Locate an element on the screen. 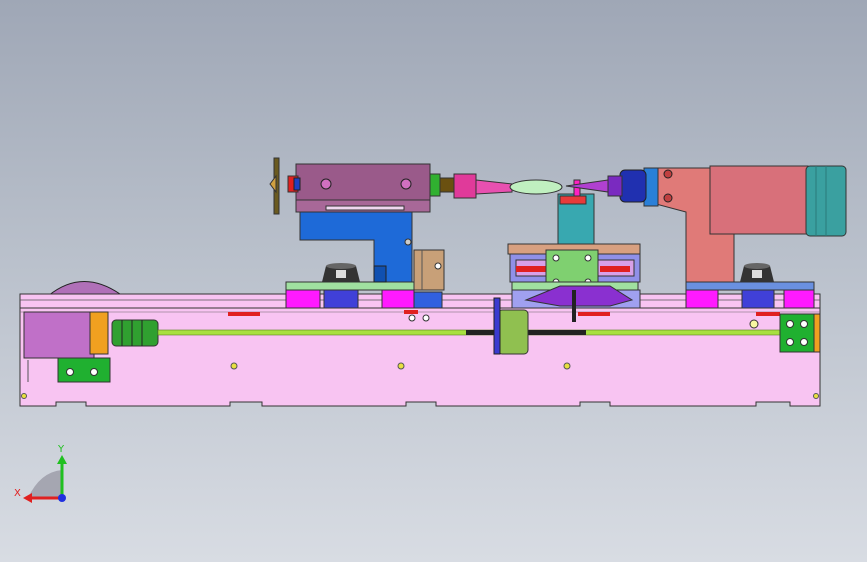 This screenshot has height=562, width=867. workpiece is located at coordinates (536, 187).